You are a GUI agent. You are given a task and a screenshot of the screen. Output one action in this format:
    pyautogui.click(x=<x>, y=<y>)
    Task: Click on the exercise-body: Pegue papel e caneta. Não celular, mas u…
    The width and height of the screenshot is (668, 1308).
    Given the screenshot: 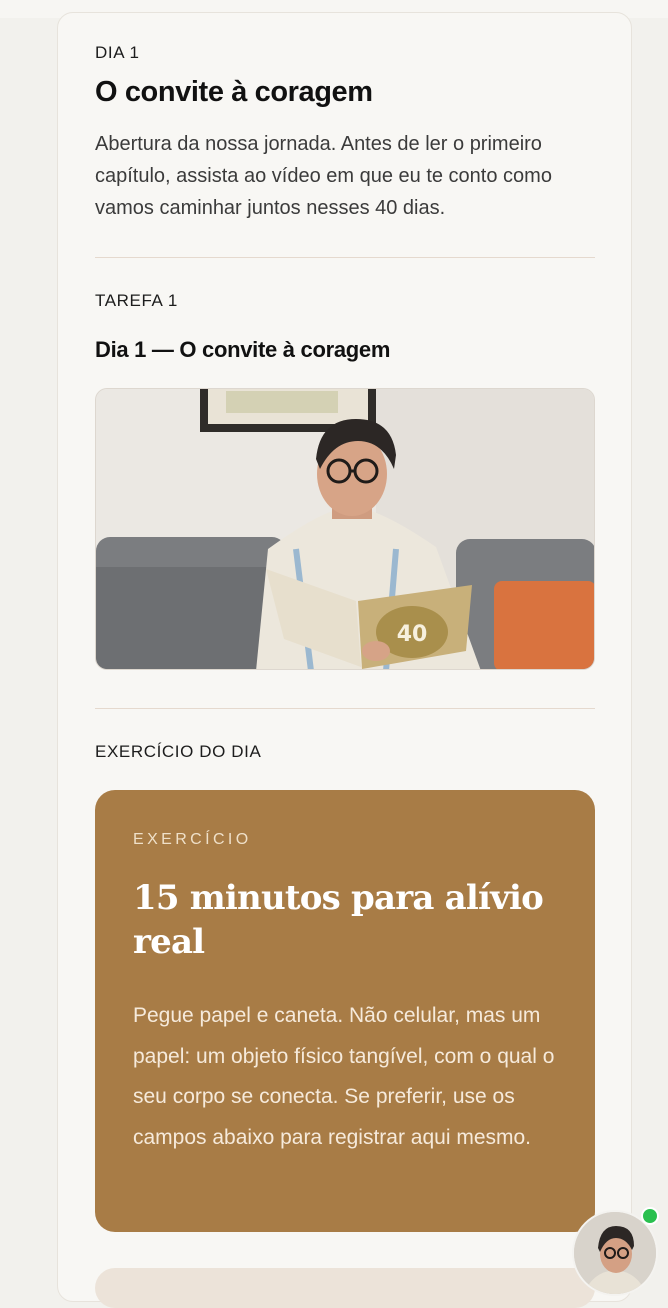 What is the action you would take?
    pyautogui.click(x=344, y=1076)
    